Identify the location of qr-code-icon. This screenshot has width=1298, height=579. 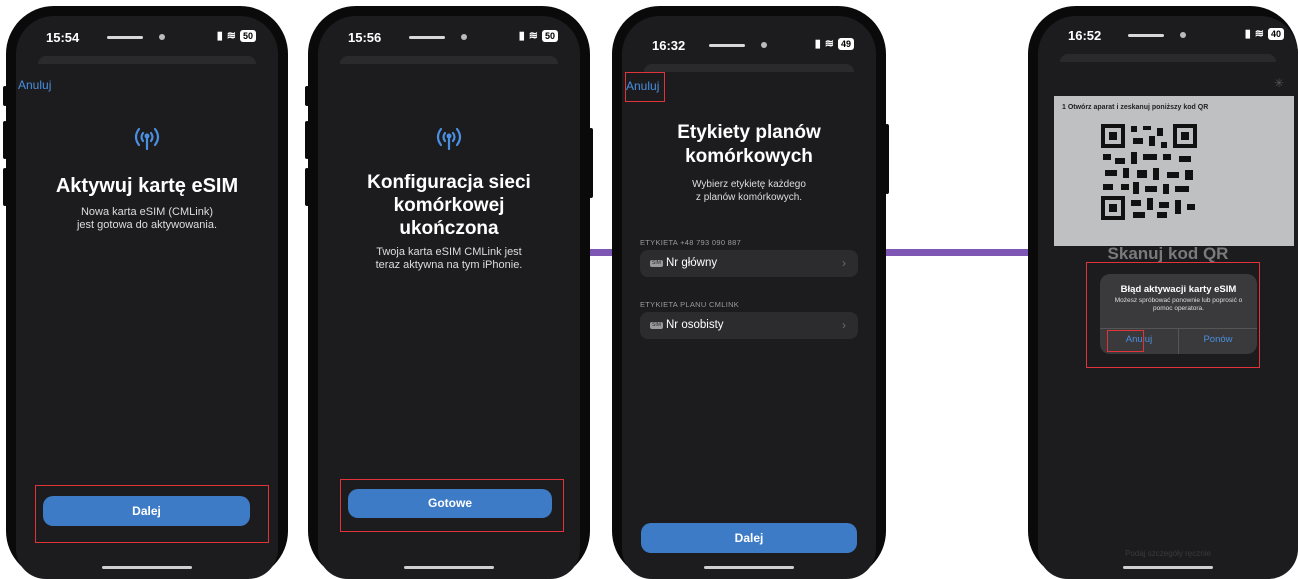
(1149, 172).